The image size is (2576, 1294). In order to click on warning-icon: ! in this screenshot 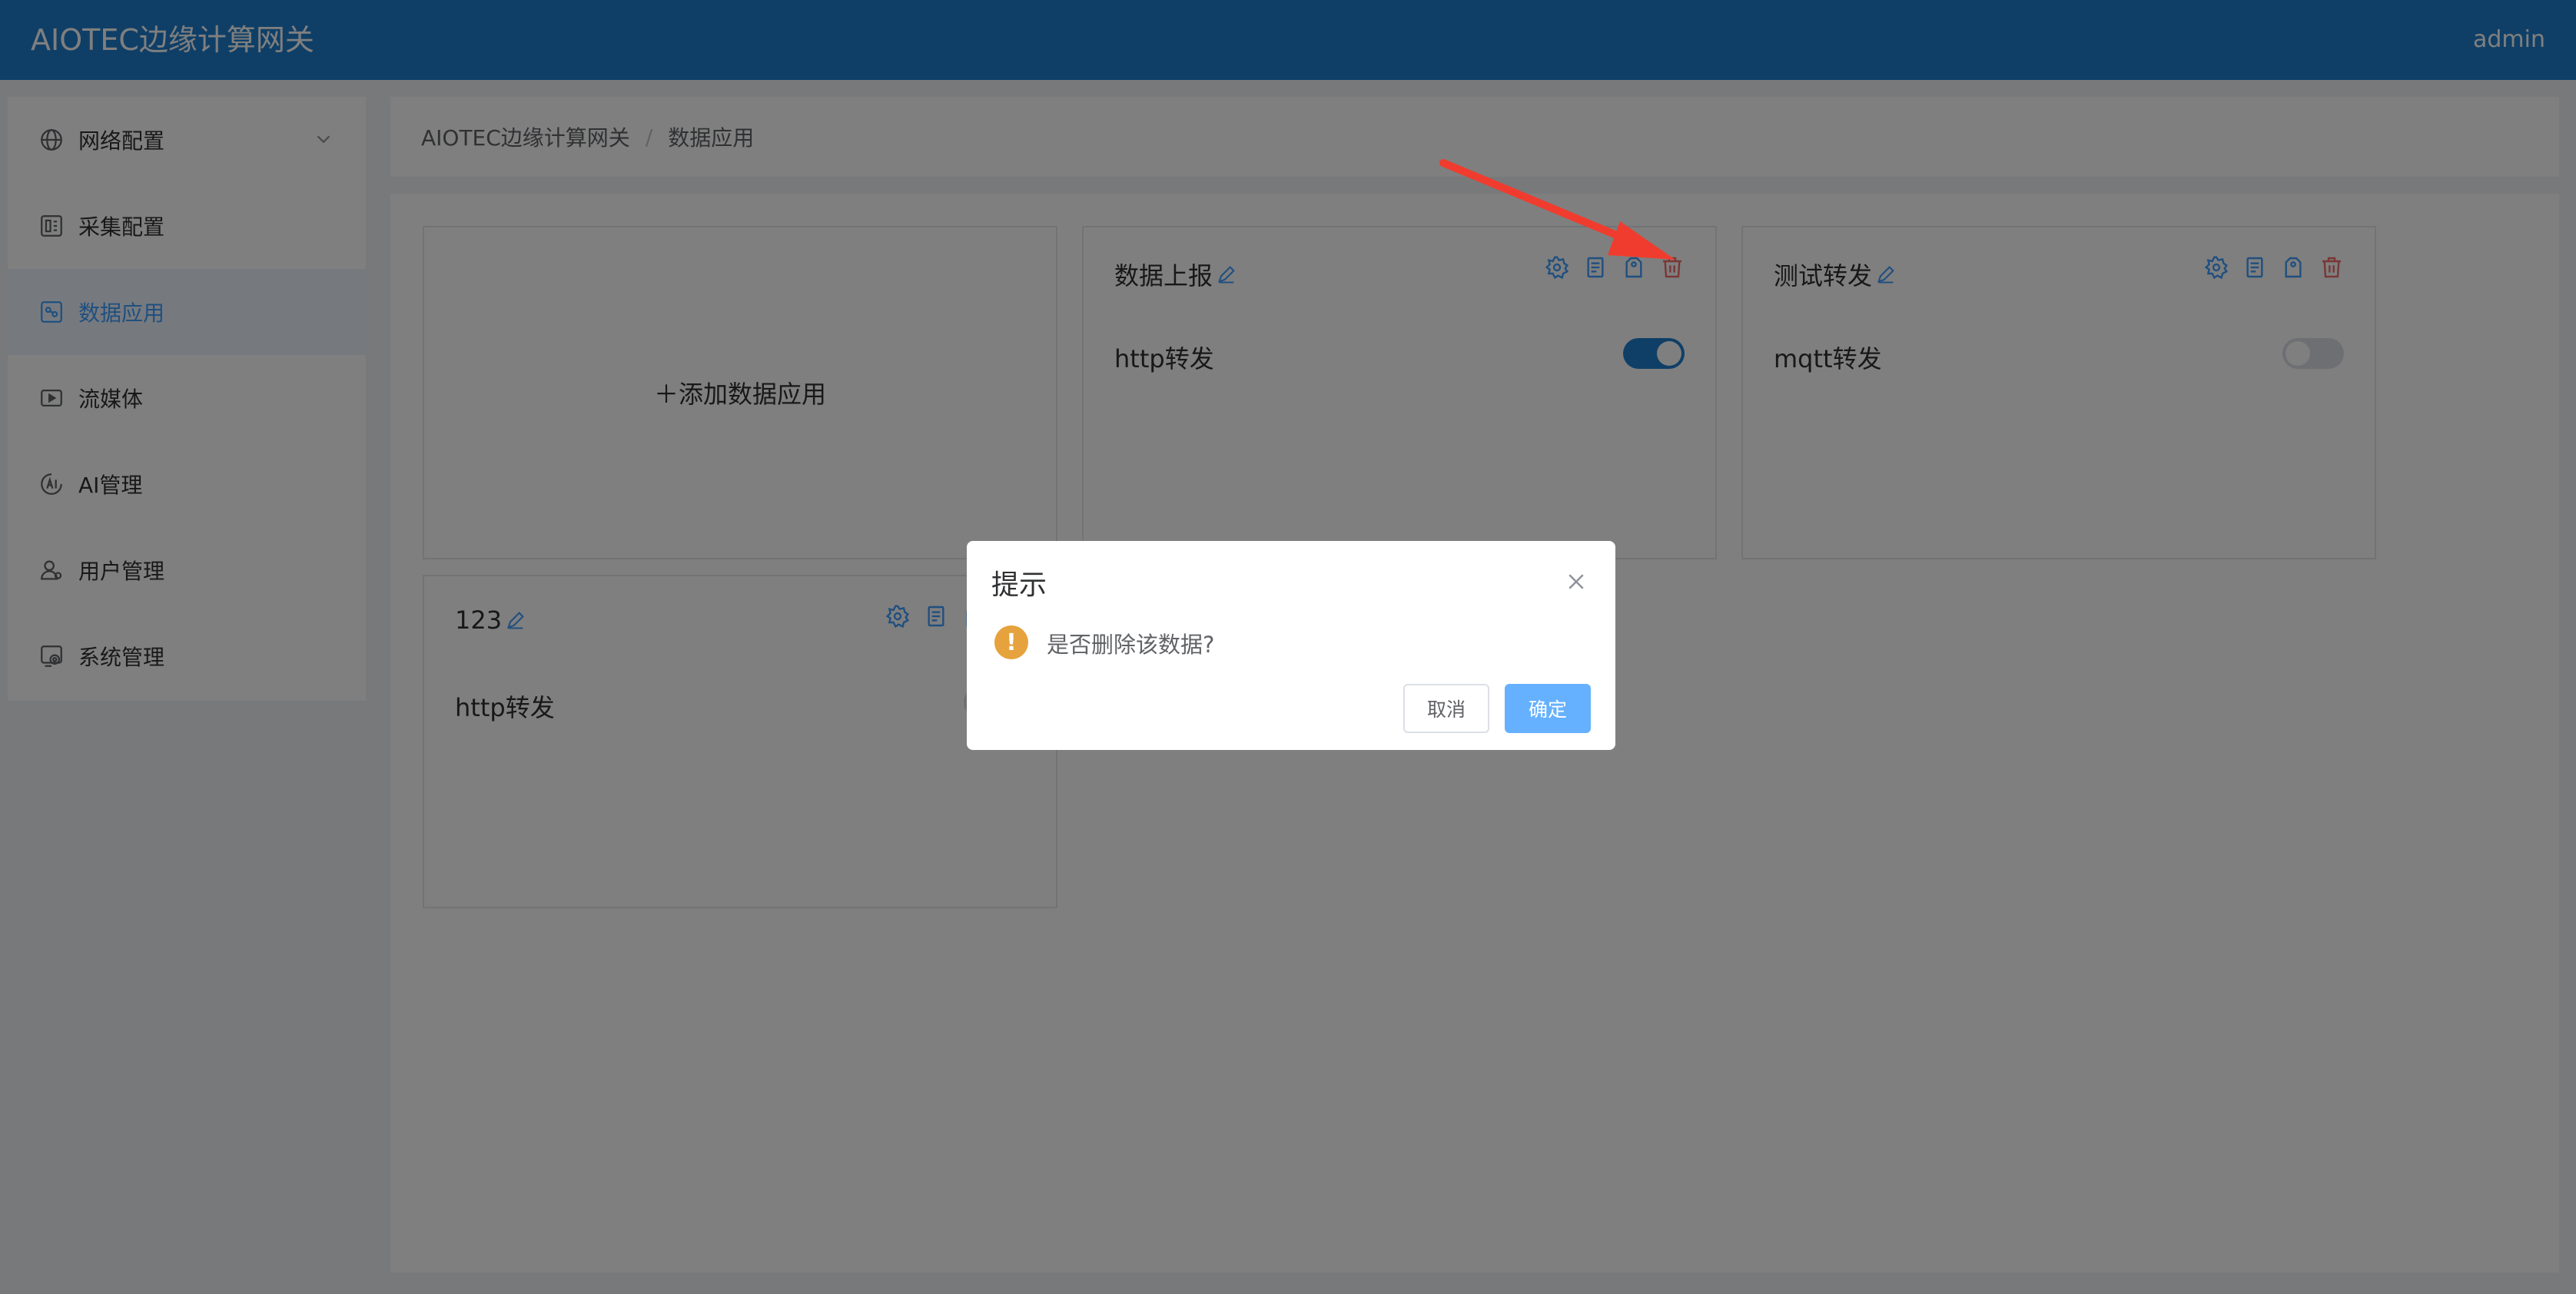, I will do `click(1011, 642)`.